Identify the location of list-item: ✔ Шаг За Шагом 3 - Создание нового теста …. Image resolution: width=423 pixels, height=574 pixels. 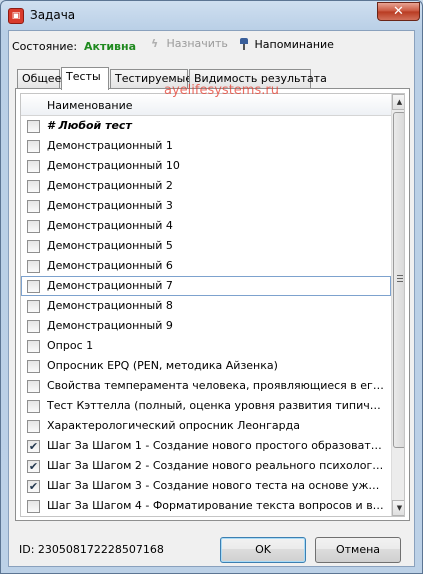
(206, 486).